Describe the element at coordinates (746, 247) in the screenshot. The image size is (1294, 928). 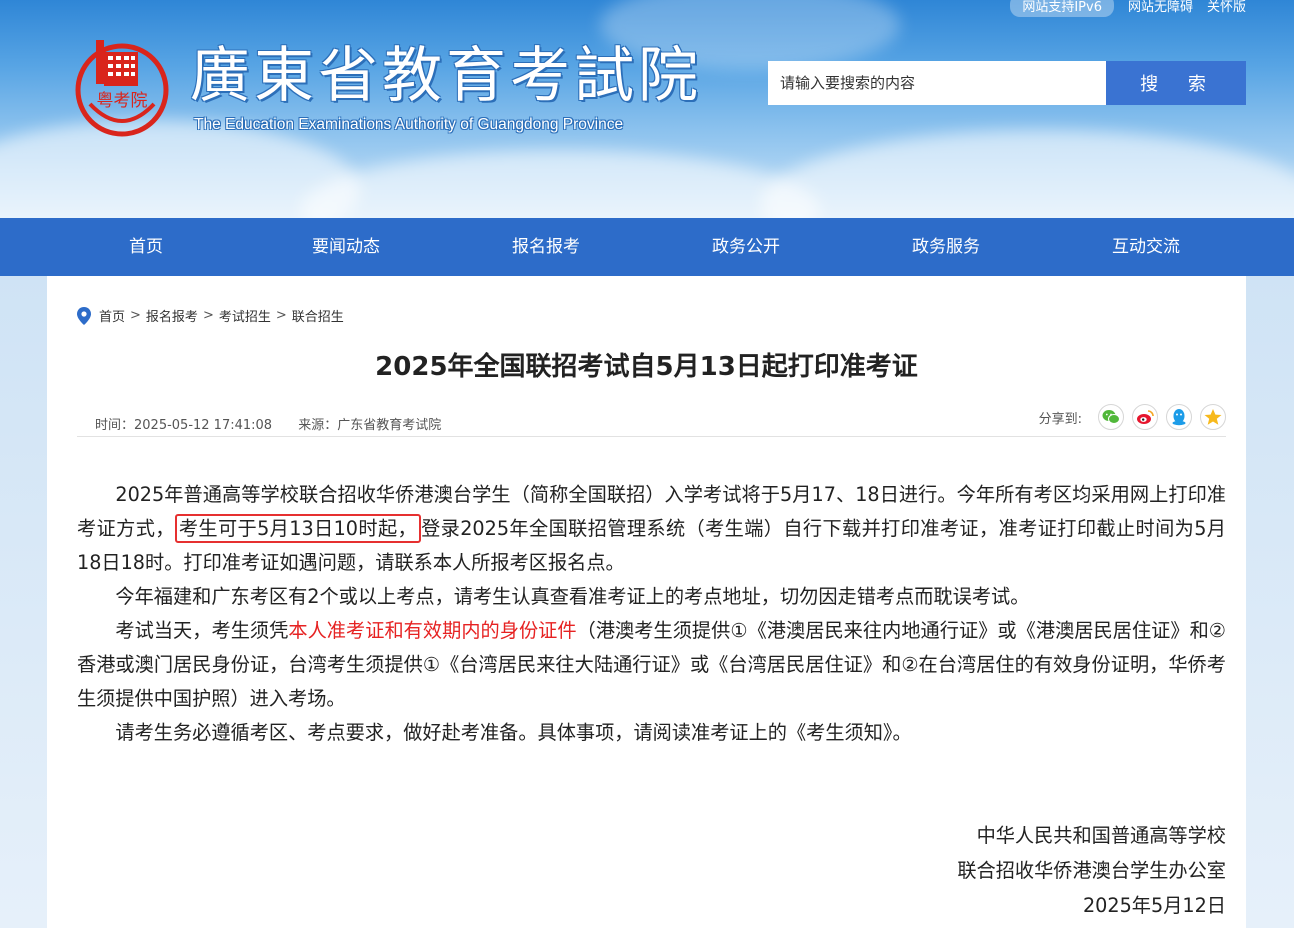
I see `nav-item-public-affairs: 政务公开` at that location.